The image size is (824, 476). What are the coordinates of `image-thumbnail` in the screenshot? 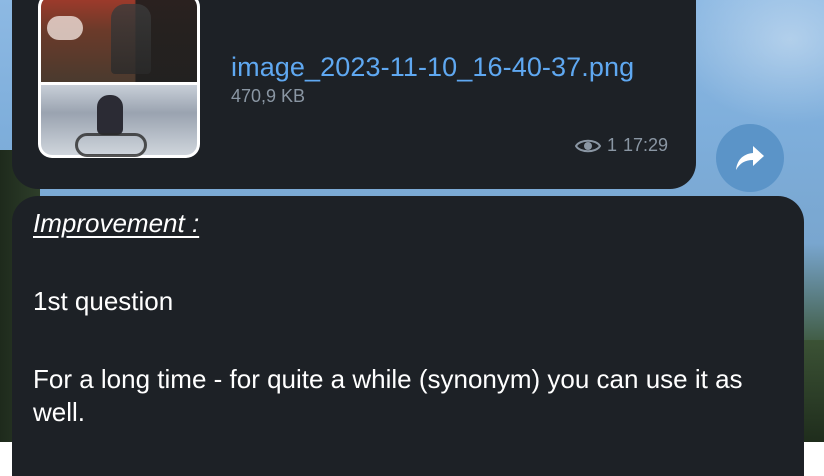 It's located at (119, 79).